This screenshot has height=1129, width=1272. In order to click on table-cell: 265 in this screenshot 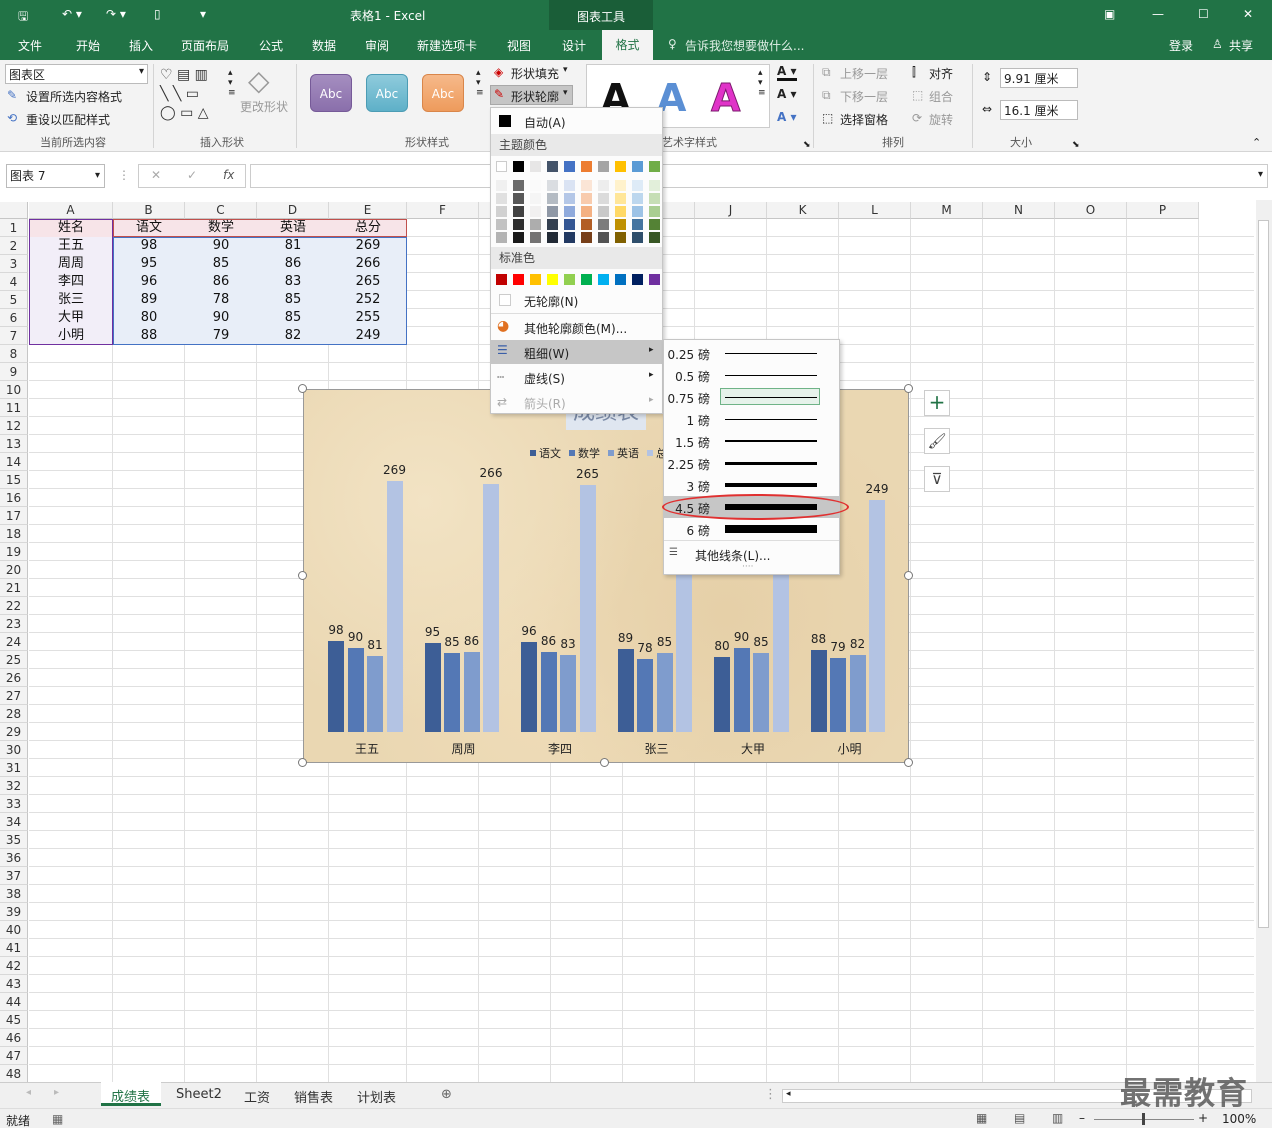, I will do `click(368, 282)`.